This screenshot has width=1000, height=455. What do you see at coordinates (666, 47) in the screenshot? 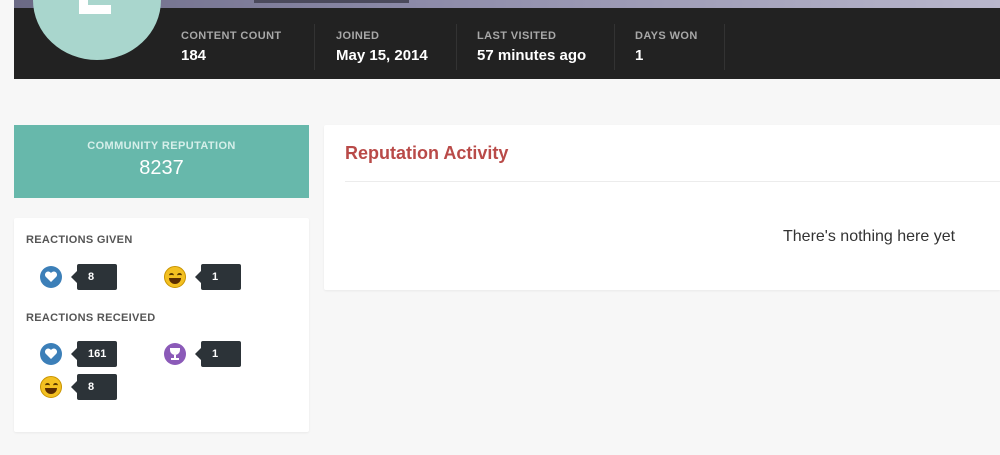
I see `stat-days-won: DAYS WON 1` at bounding box center [666, 47].